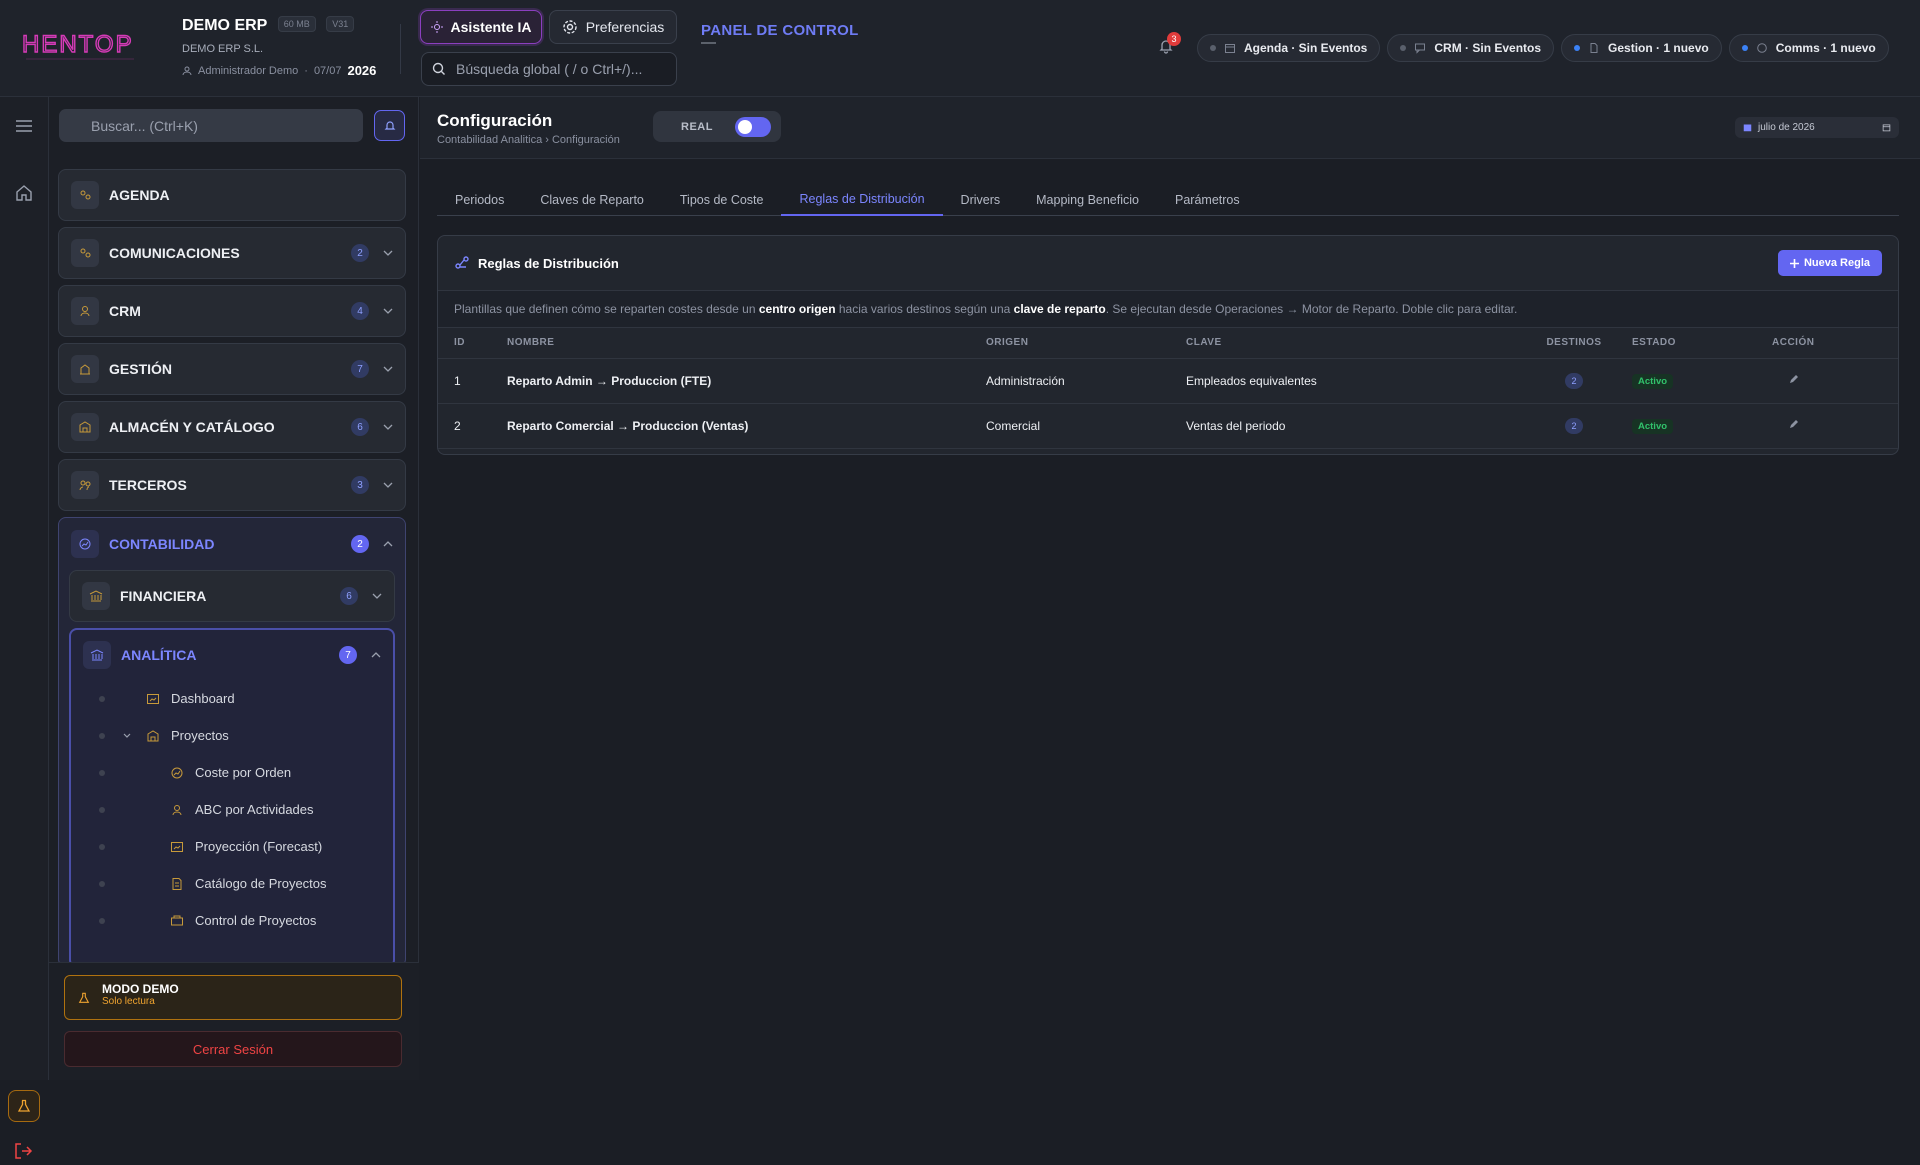 This screenshot has width=1920, height=1165. What do you see at coordinates (981, 200) in the screenshot?
I see `tab-drivers: Drivers` at bounding box center [981, 200].